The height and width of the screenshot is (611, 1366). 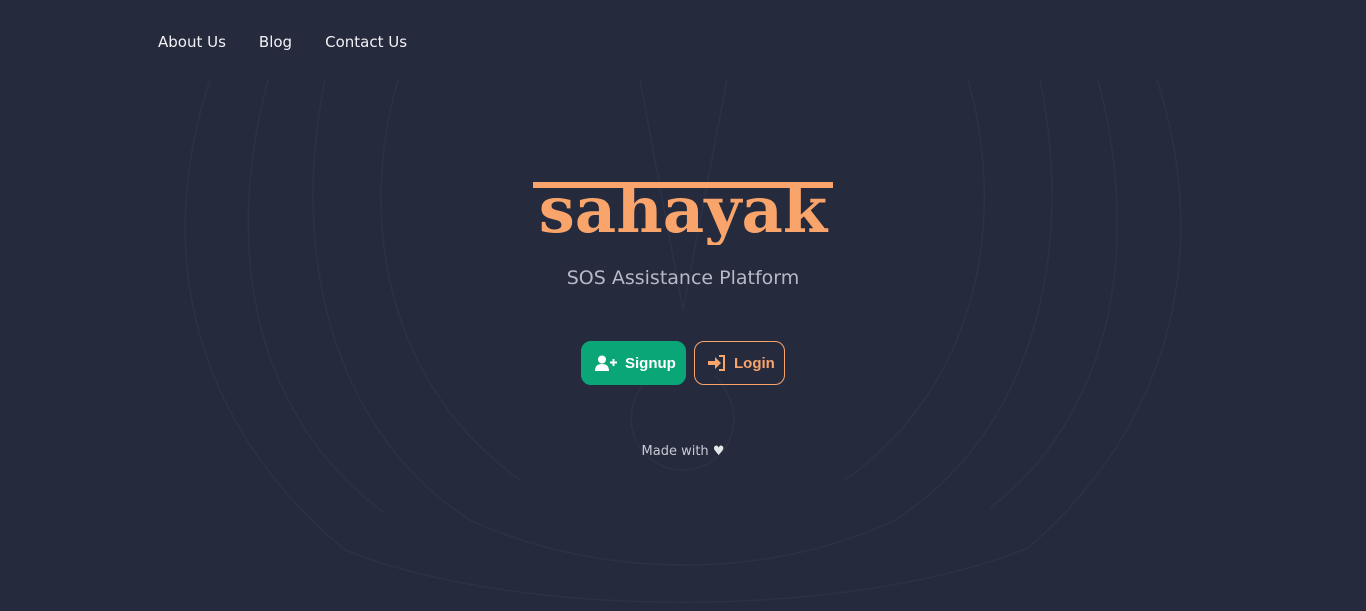 I want to click on top-nav: About Us Blog Contact Us, so click(x=282, y=42).